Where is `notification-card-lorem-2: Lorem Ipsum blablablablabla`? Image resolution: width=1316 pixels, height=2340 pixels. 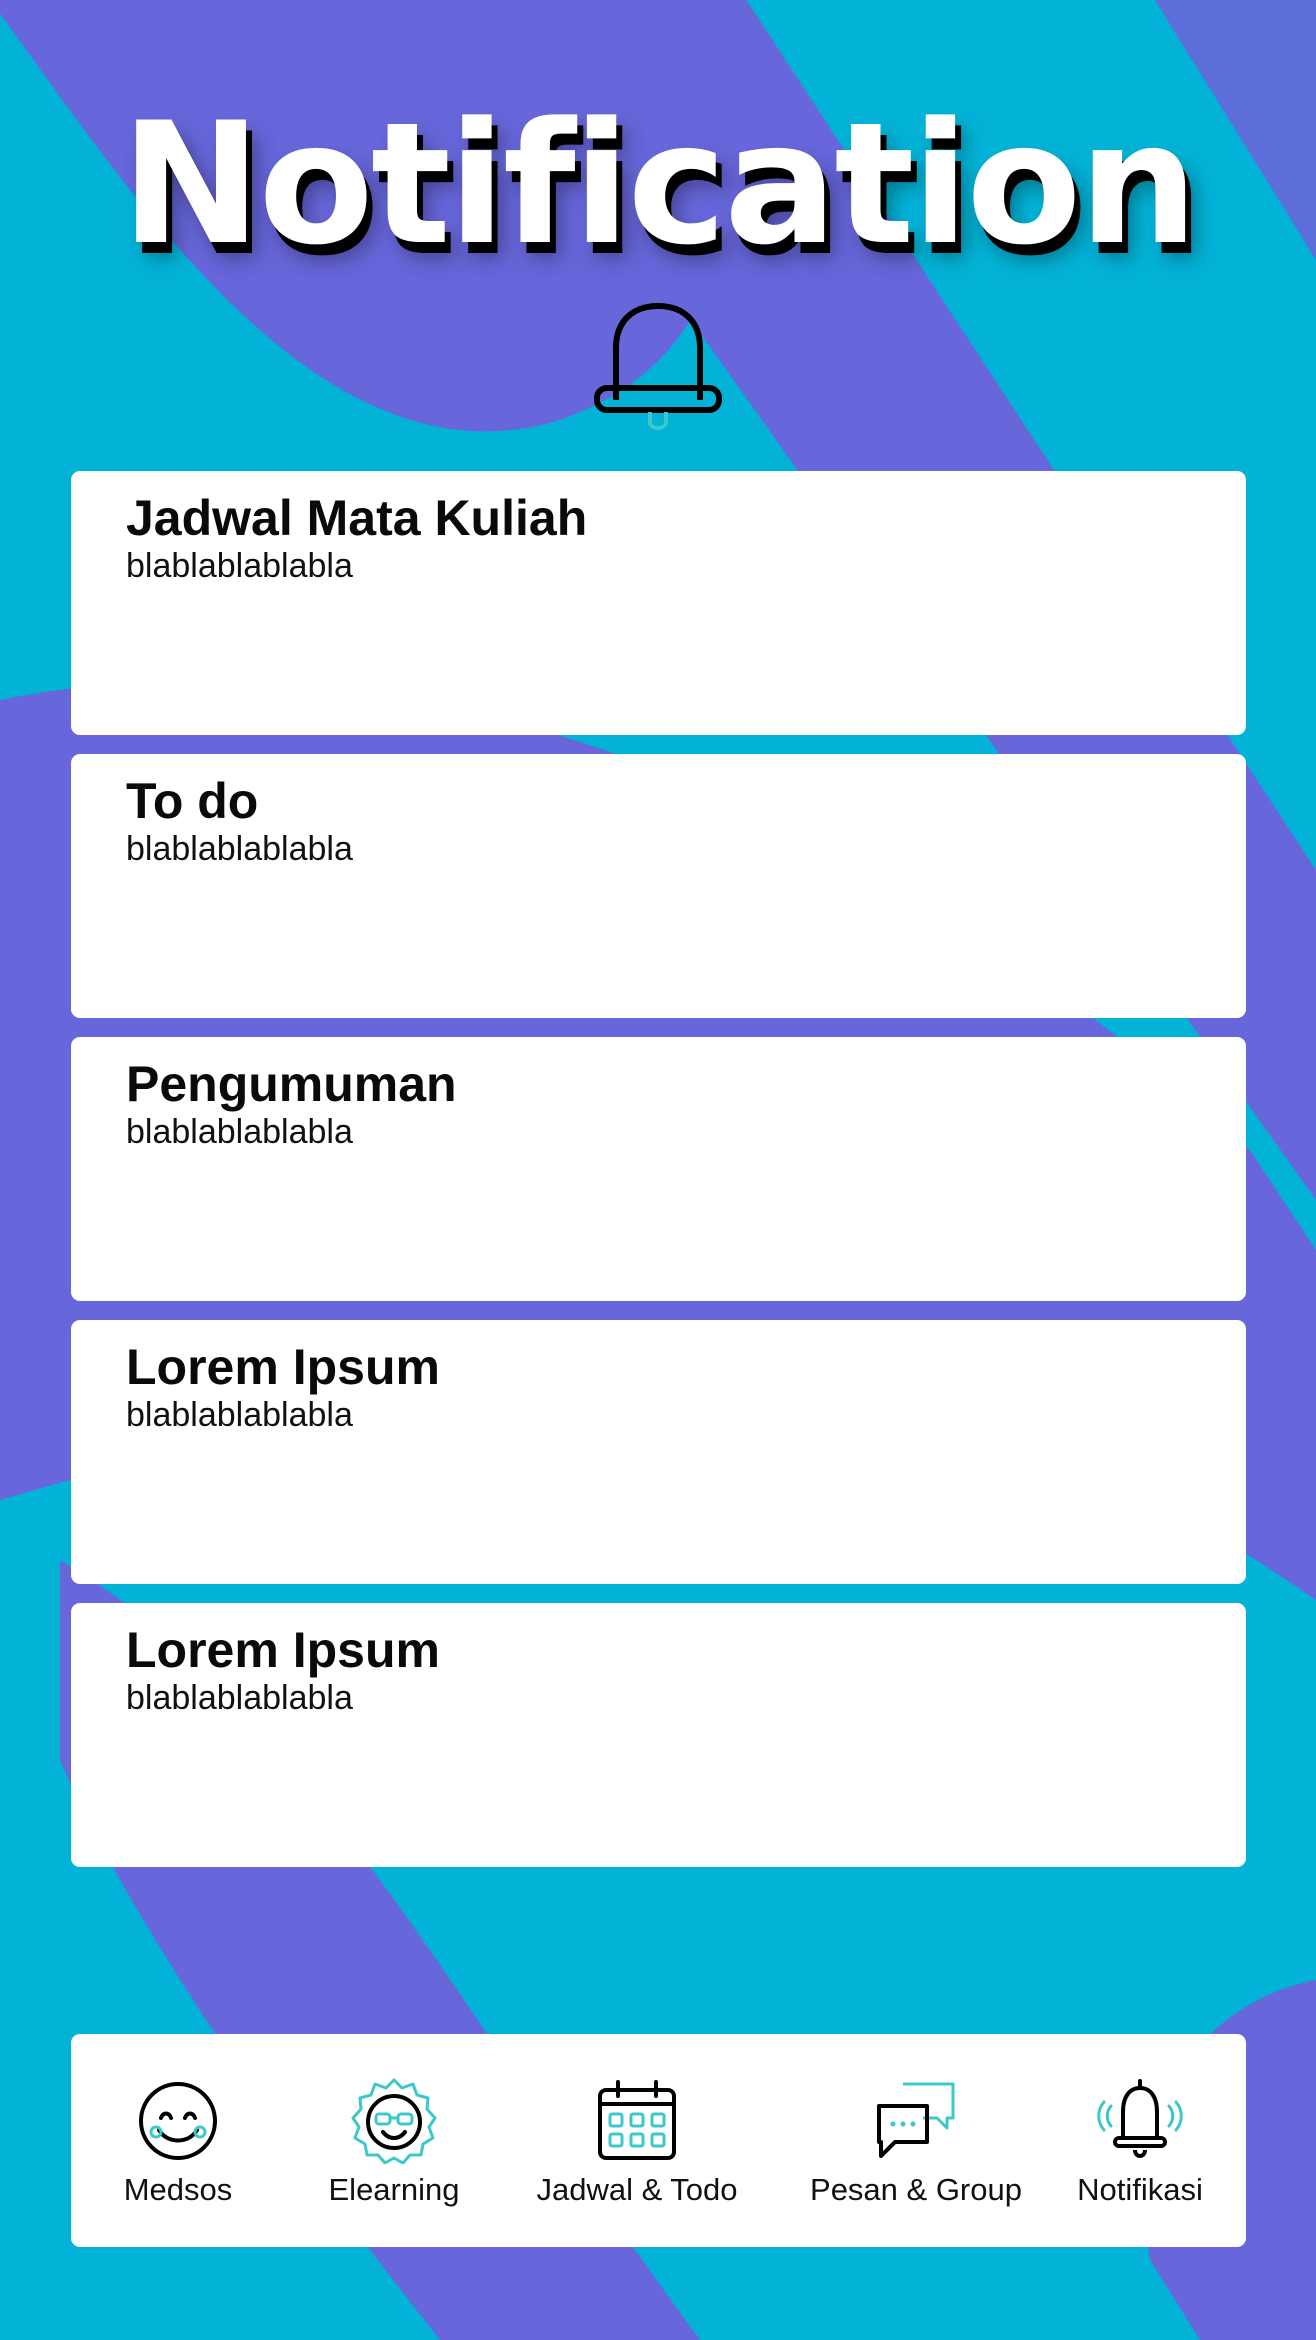
notification-card-lorem-2: Lorem Ipsum blablablablabla is located at coordinates (658, 1735).